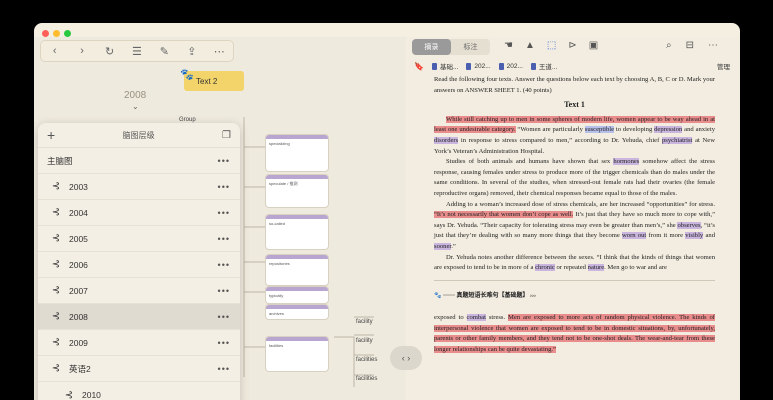 The image size is (773, 400). Describe the element at coordinates (135, 106) in the screenshot. I see `chevron-down-icon: ⌄` at that location.